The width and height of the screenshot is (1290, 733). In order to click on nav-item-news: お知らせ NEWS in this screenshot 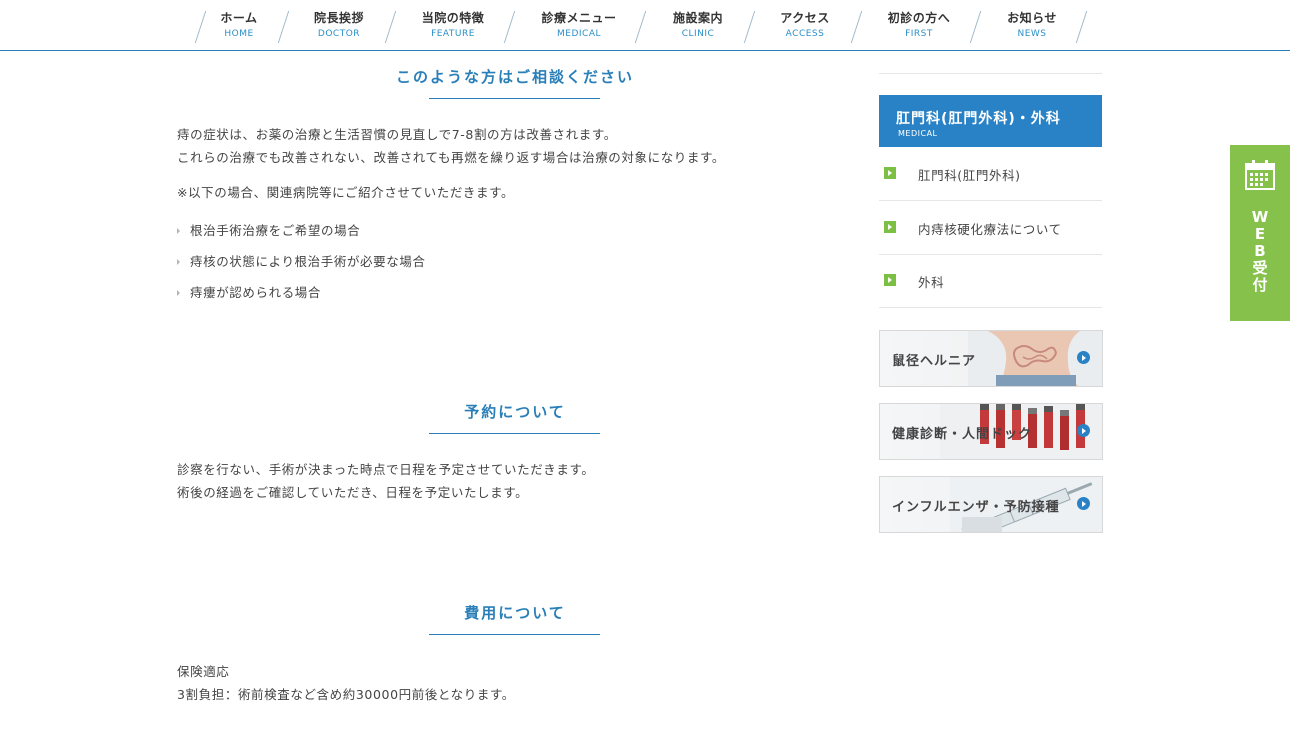, I will do `click(1032, 24)`.